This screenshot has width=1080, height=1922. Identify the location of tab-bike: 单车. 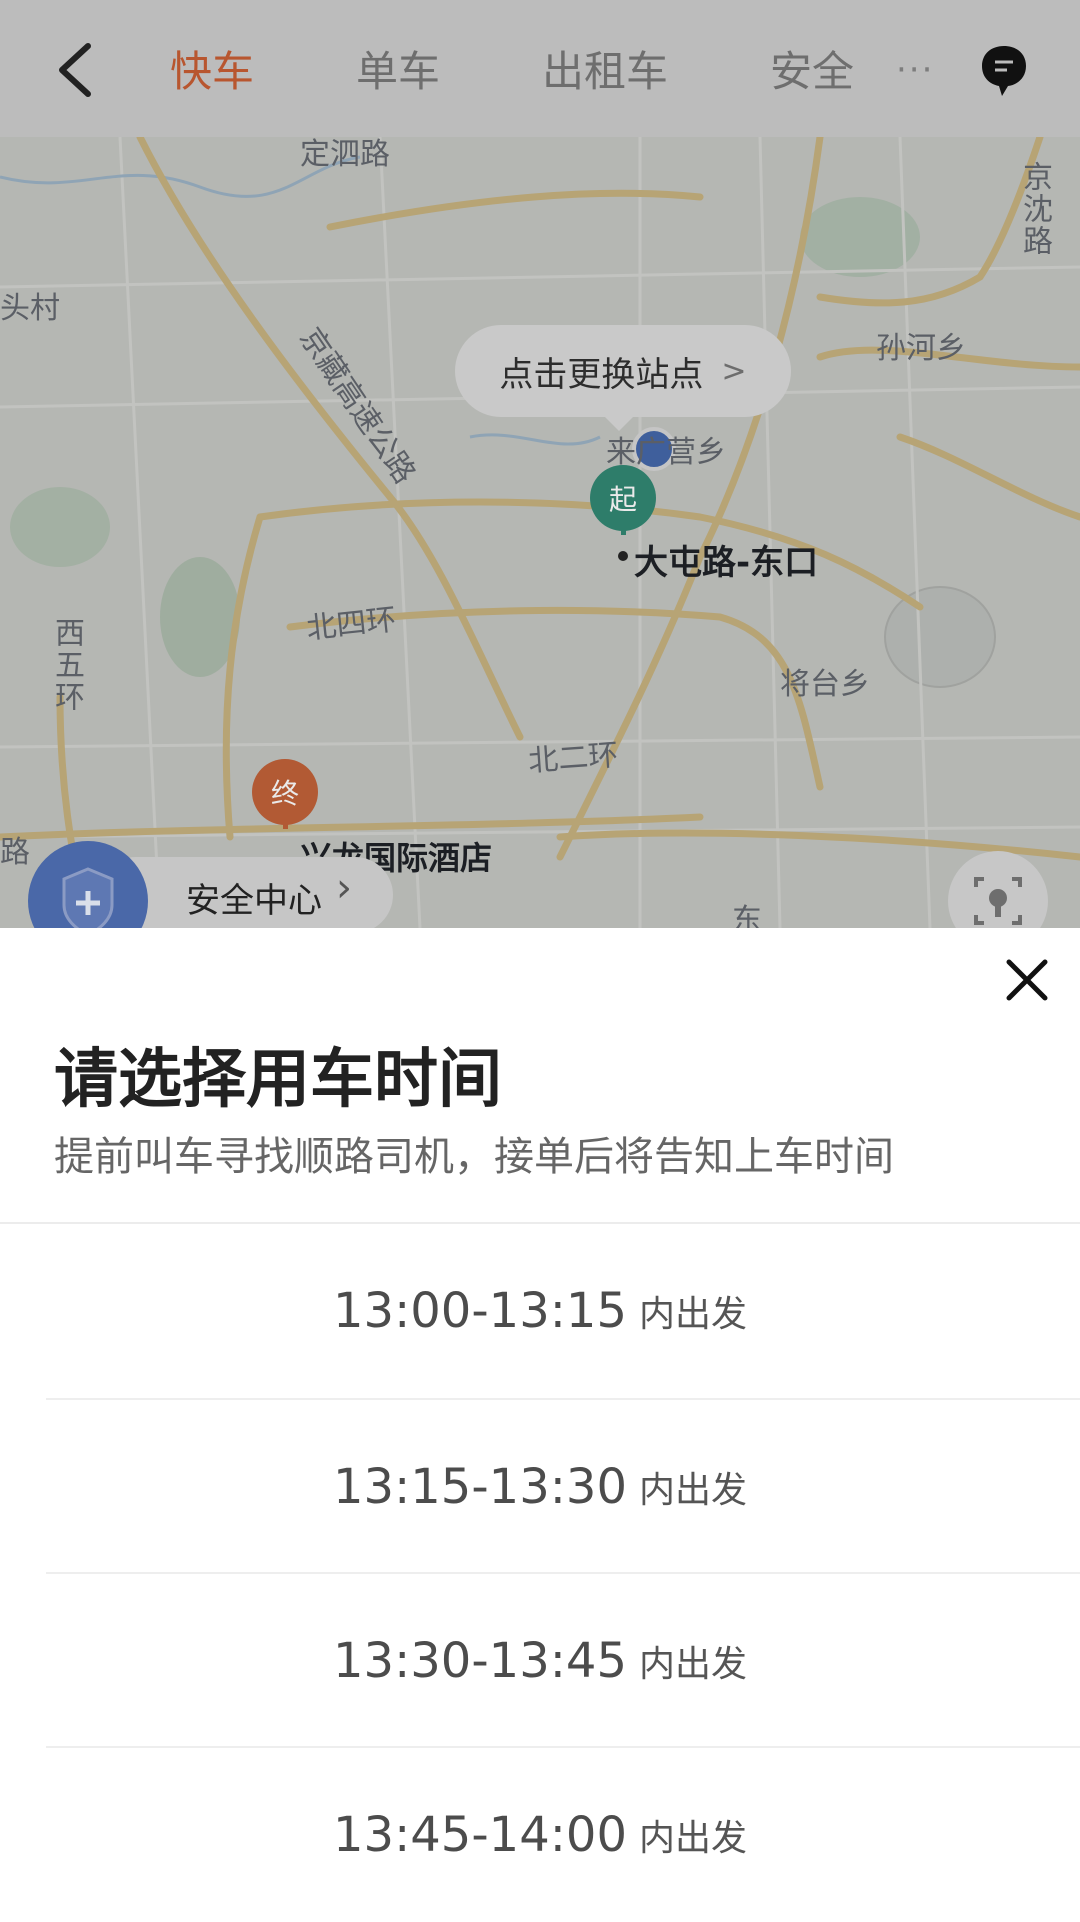
(398, 72).